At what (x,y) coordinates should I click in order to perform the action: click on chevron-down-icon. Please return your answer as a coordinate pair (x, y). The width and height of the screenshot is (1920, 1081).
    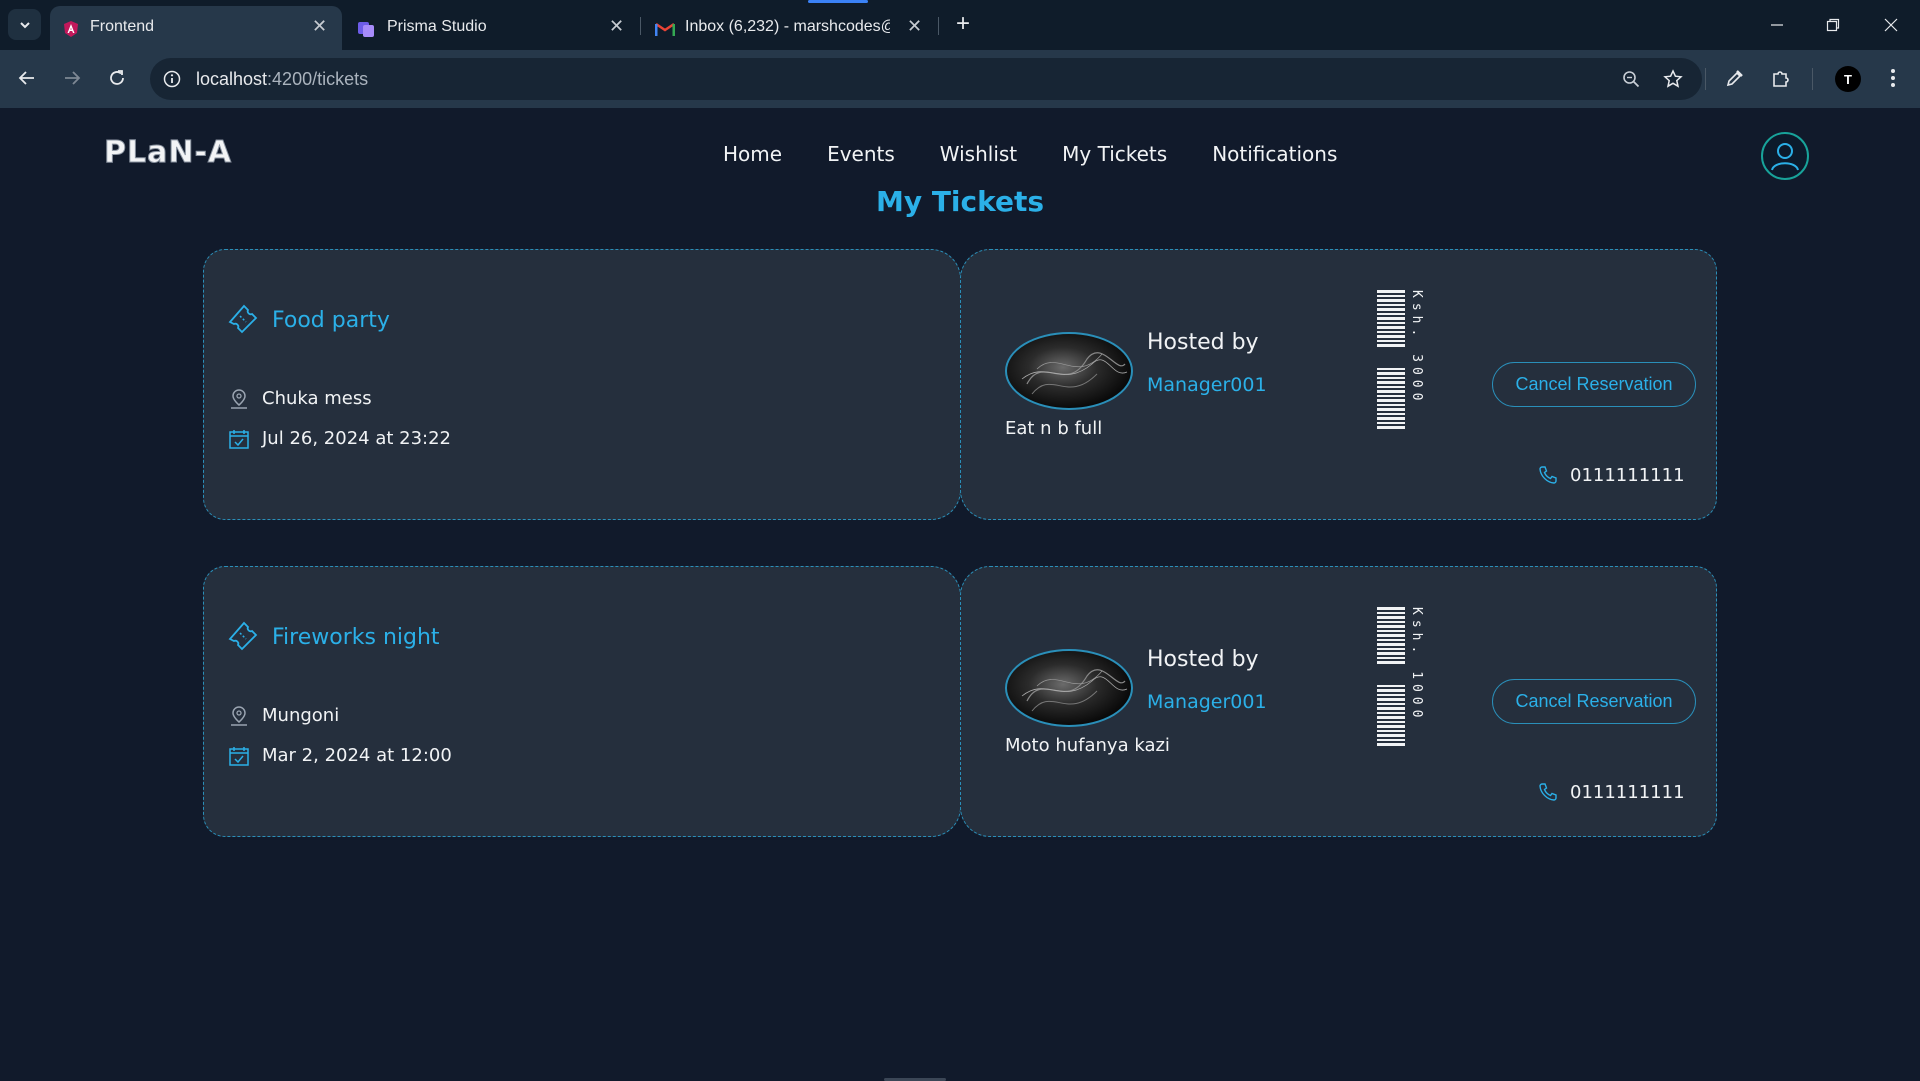
    Looking at the image, I should click on (24, 24).